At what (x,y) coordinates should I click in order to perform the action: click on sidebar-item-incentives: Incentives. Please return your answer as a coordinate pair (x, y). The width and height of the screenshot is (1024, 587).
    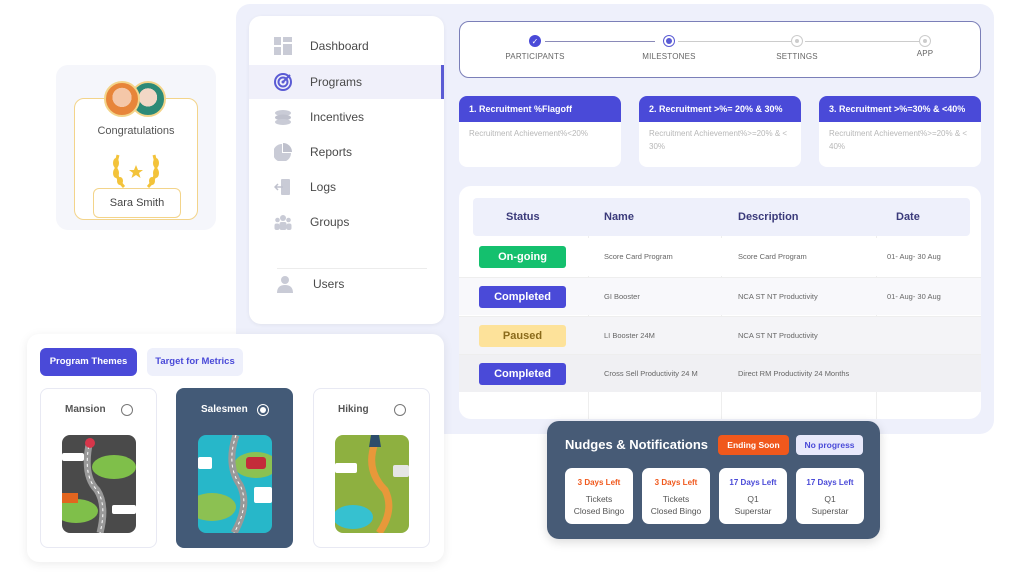
    Looking at the image, I should click on (346, 117).